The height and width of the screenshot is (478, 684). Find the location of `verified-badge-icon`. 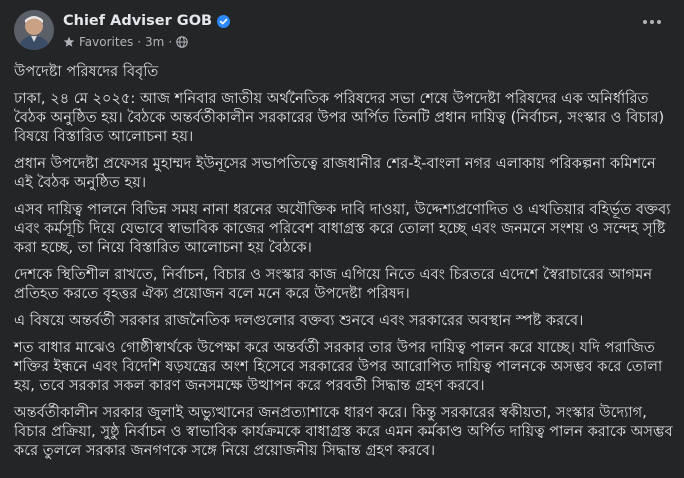

verified-badge-icon is located at coordinates (224, 21).